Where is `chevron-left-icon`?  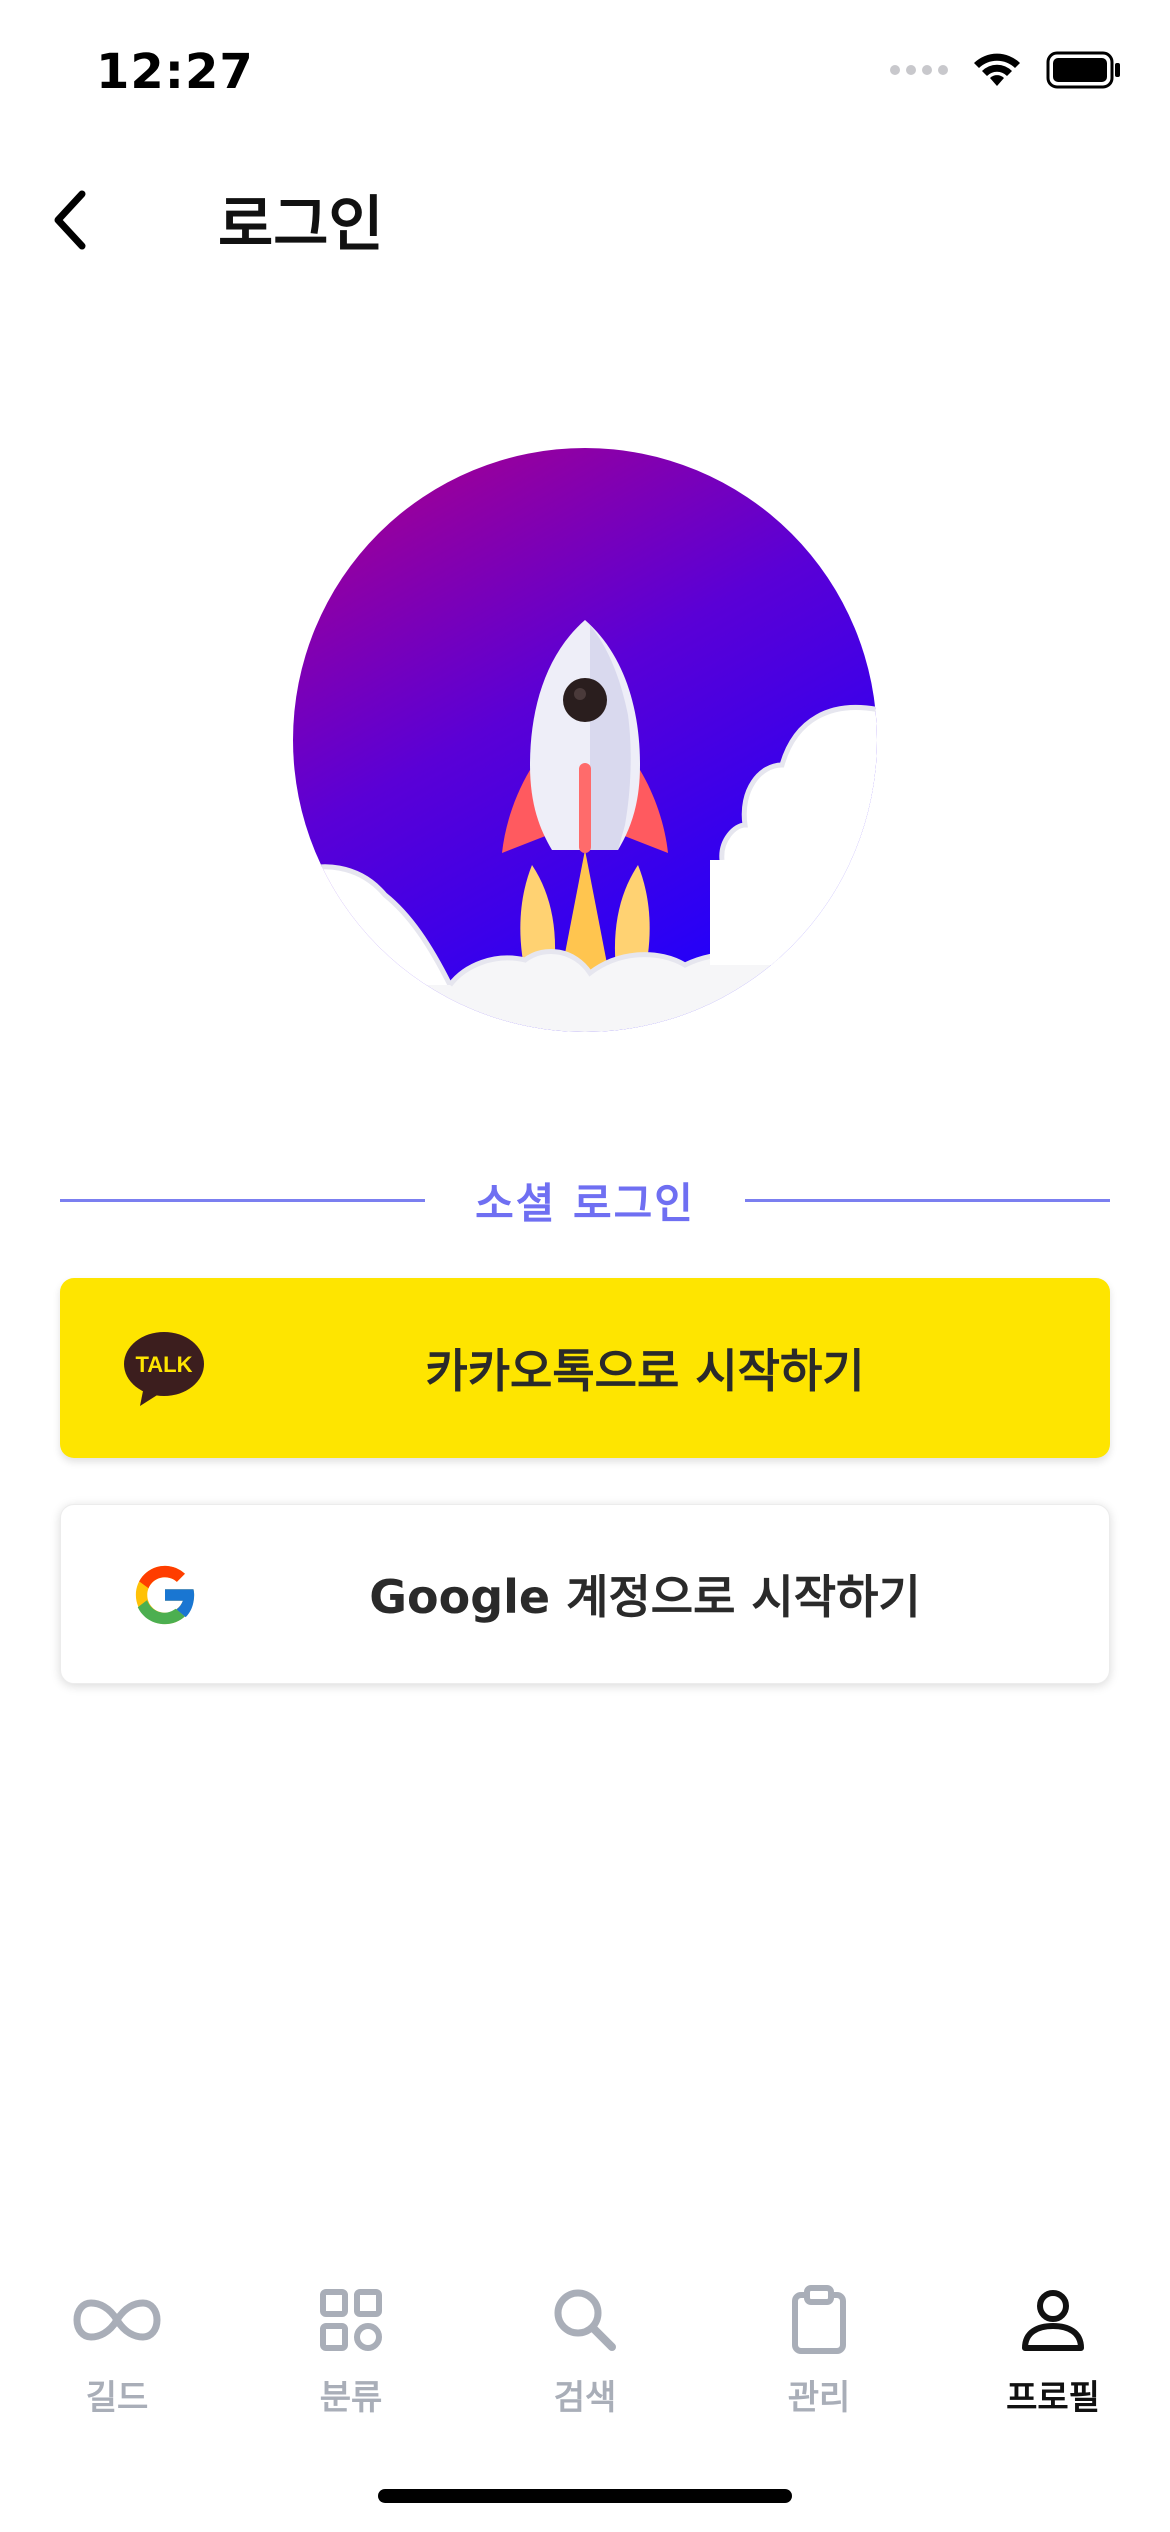 chevron-left-icon is located at coordinates (70, 220).